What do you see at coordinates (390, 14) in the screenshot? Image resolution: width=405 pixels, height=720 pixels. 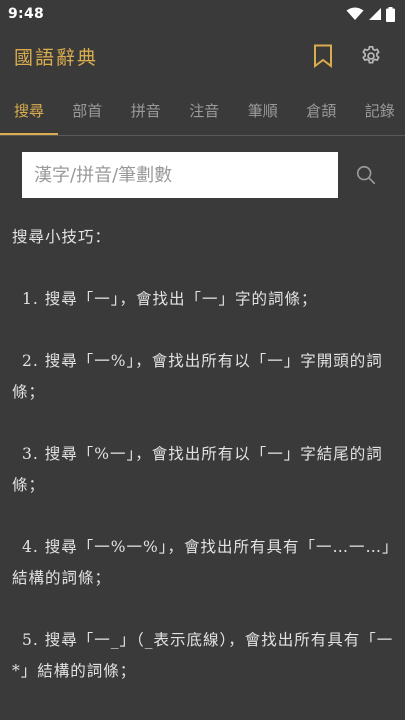 I see `battery-icon` at bounding box center [390, 14].